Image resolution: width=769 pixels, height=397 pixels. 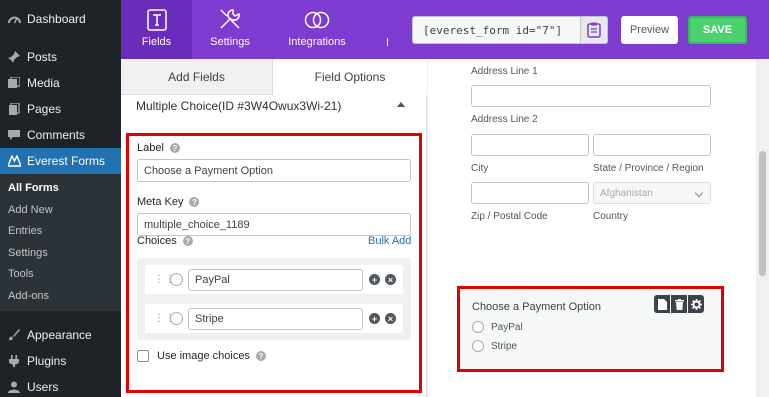 What do you see at coordinates (150, 148) in the screenshot?
I see `label-option-text: Label` at bounding box center [150, 148].